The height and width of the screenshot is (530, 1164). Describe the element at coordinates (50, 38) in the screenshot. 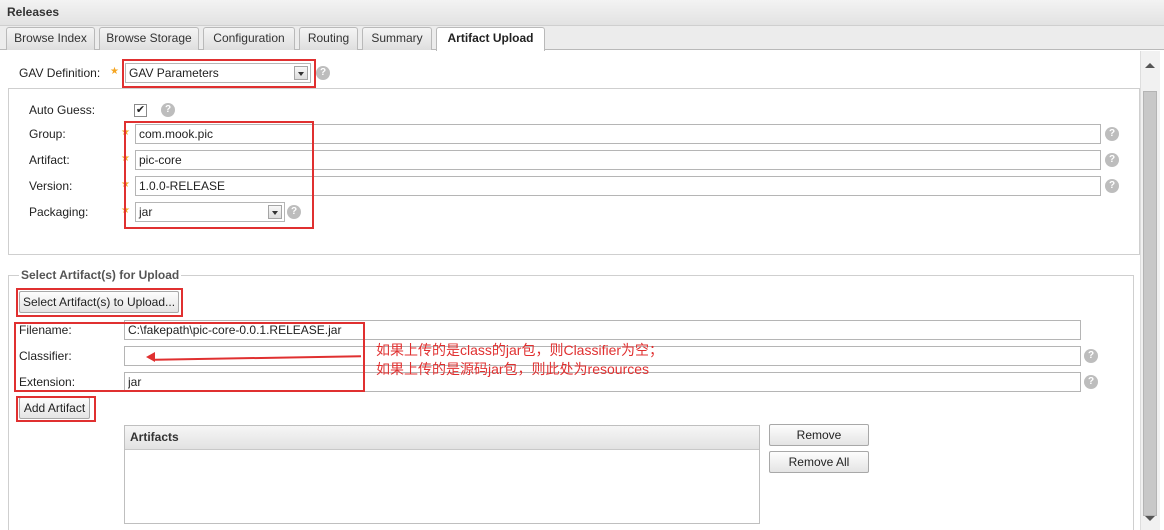

I see `tab-browse-index: Browse Index` at that location.